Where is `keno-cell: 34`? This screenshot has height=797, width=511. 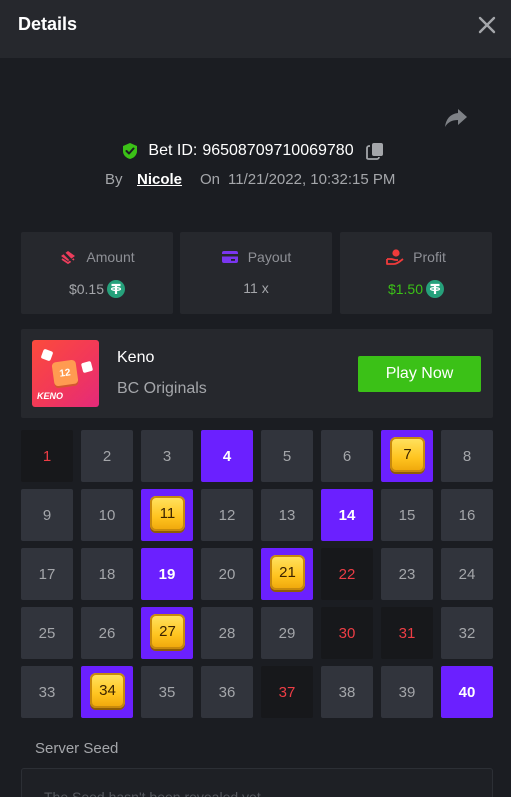 keno-cell: 34 is located at coordinates (107, 692).